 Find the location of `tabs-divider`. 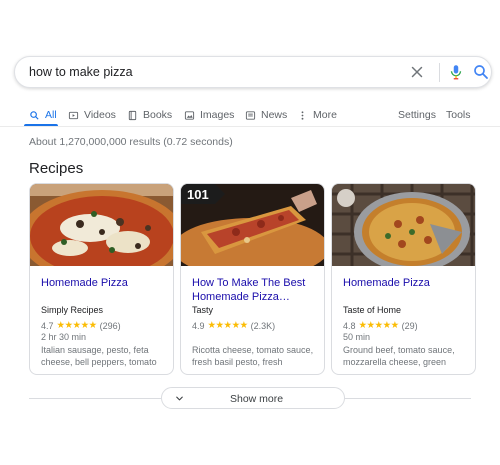

tabs-divider is located at coordinates (250, 126).